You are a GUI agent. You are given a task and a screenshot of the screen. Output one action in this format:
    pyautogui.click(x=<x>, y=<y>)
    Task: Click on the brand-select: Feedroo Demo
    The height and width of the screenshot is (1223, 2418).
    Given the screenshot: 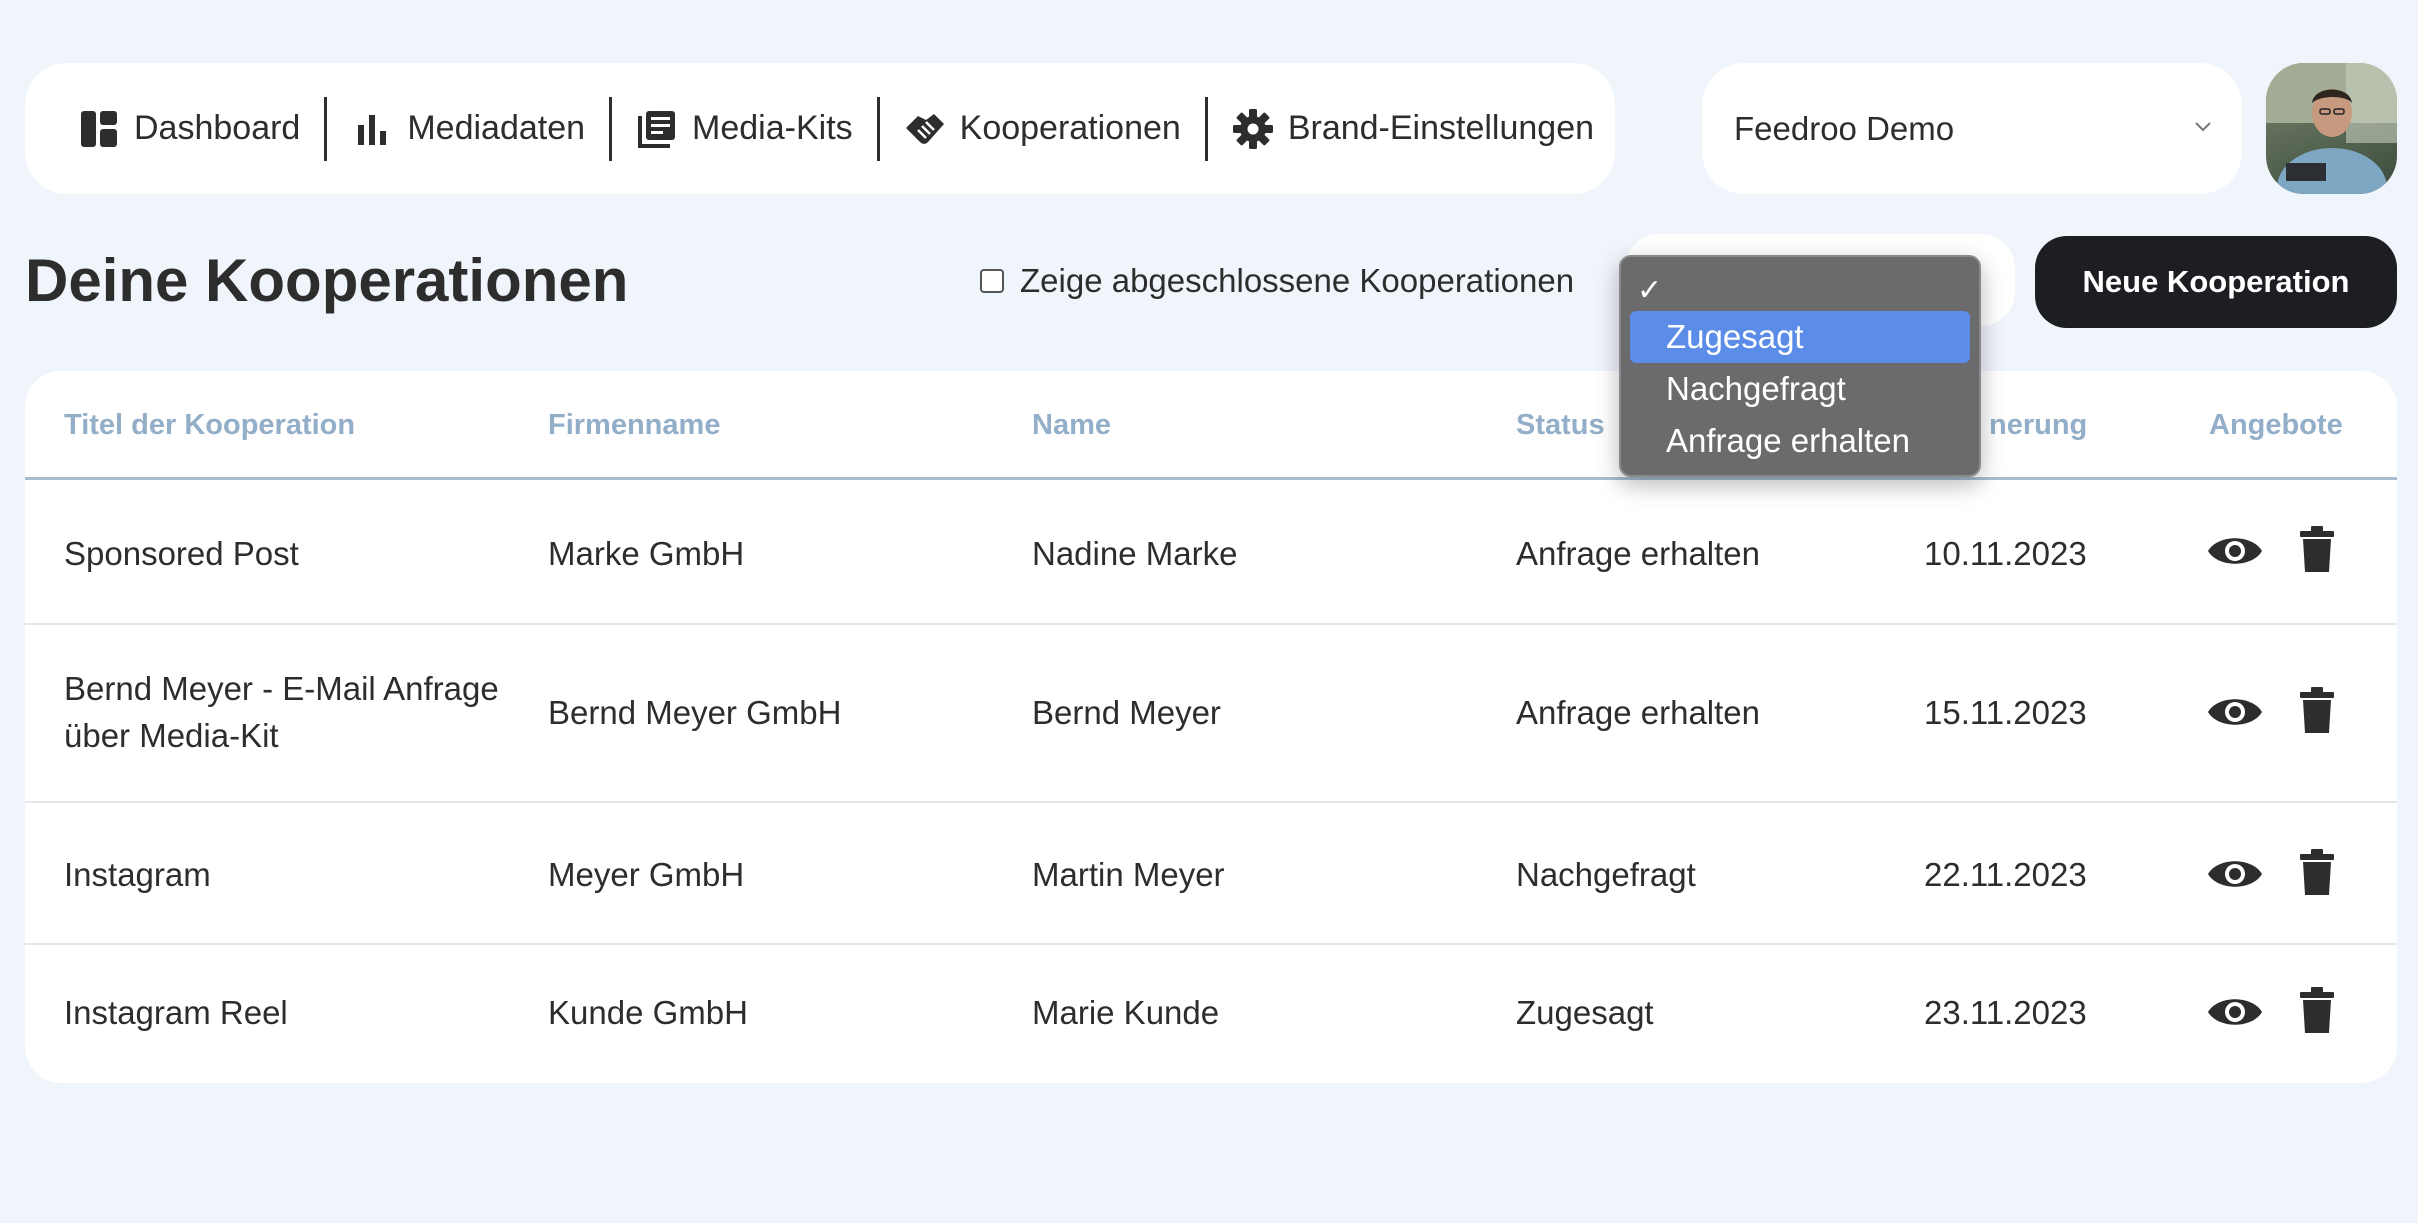 What is the action you would take?
    pyautogui.click(x=1972, y=128)
    